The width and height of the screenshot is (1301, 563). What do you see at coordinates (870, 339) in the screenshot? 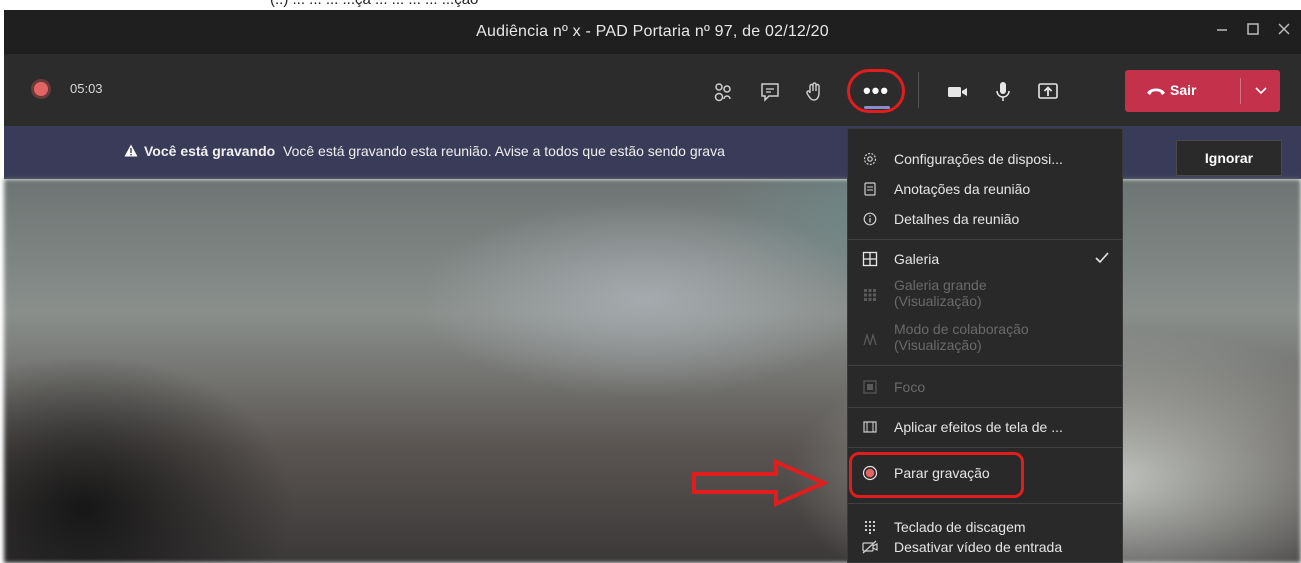
I see `together-mode-icon` at bounding box center [870, 339].